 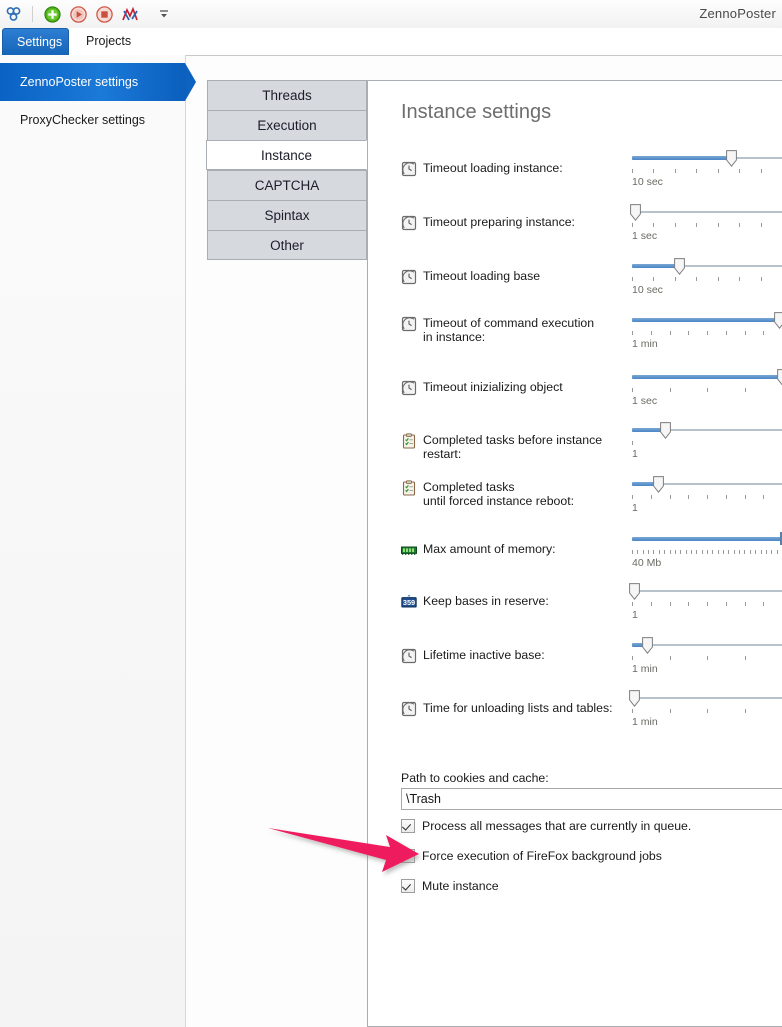 I want to click on slider-value-label: 1, so click(x=635, y=454).